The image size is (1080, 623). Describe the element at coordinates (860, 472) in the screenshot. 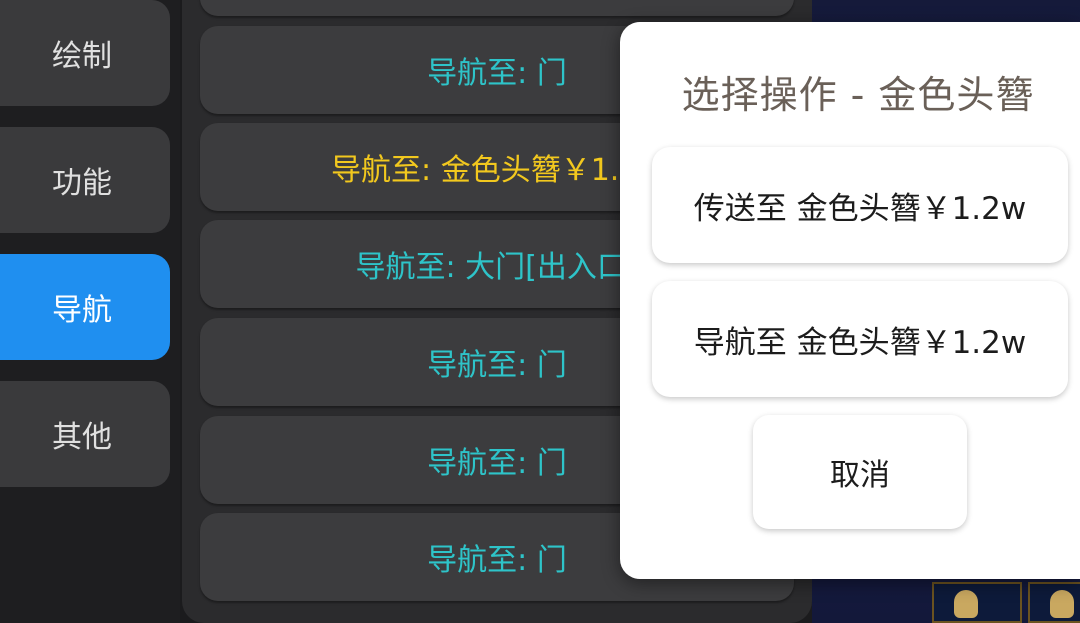

I see `cancel-button: 取消` at that location.